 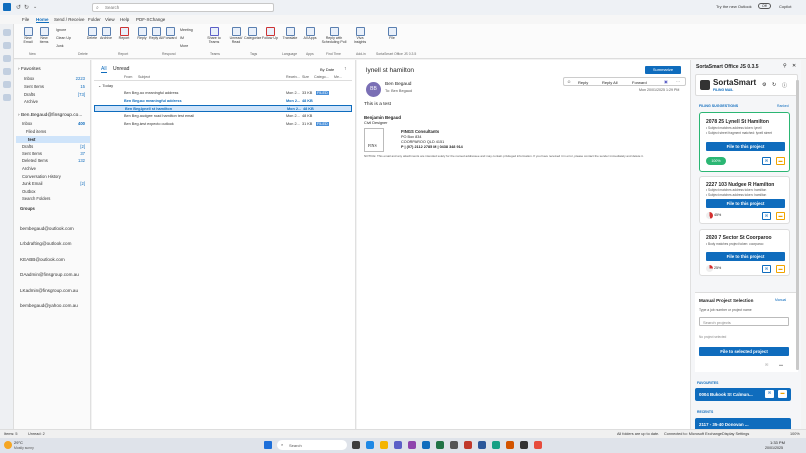 What do you see at coordinates (784, 85) in the screenshot?
I see `info-icon: ⓘ` at bounding box center [784, 85].